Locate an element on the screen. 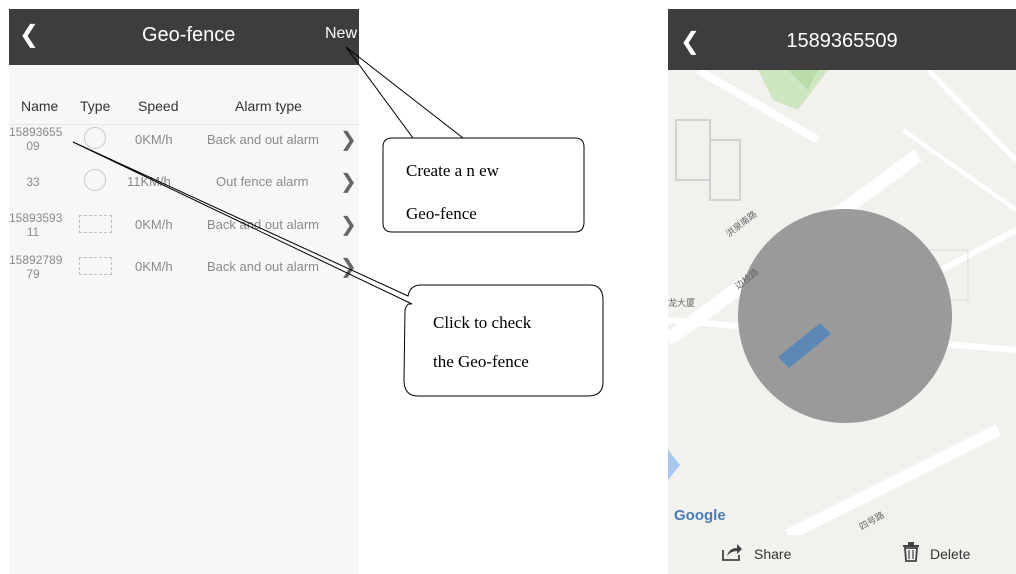 The height and width of the screenshot is (574, 1016). callout-check-line2: the Geo-fence is located at coordinates (481, 361).